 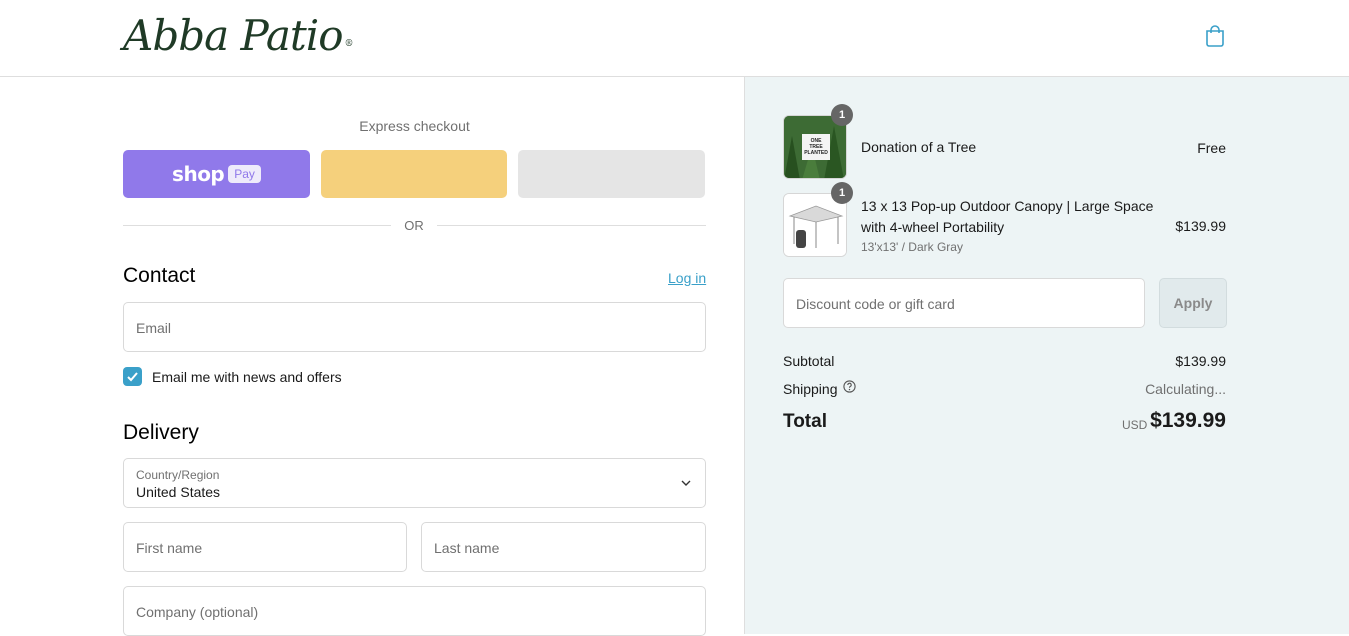 I want to click on contact-heading: Contact, so click(x=159, y=275).